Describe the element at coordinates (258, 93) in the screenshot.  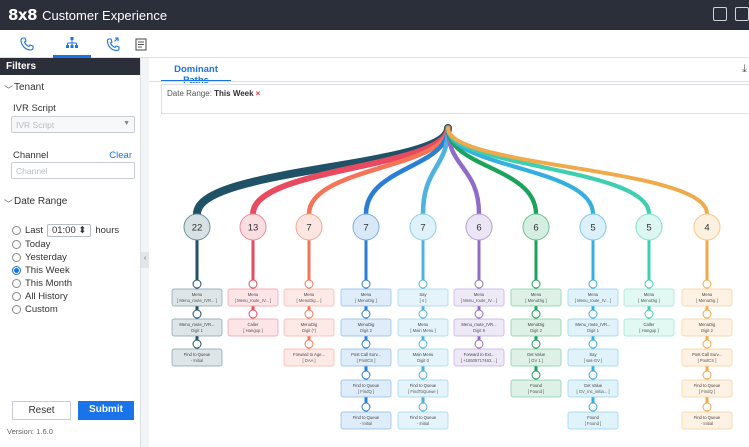
I see `remove-filter-icon: ×` at that location.